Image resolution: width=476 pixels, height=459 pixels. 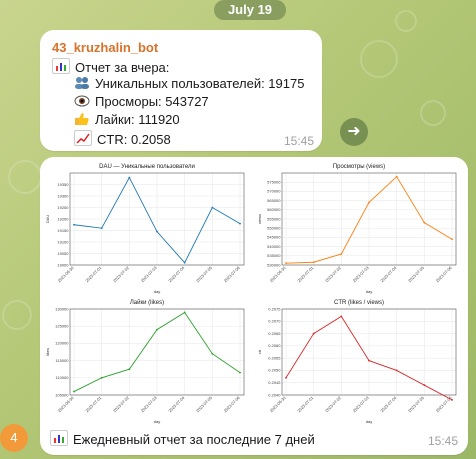 What do you see at coordinates (274, 228) in the screenshot?
I see `y-tick-label: 550000` at bounding box center [274, 228].